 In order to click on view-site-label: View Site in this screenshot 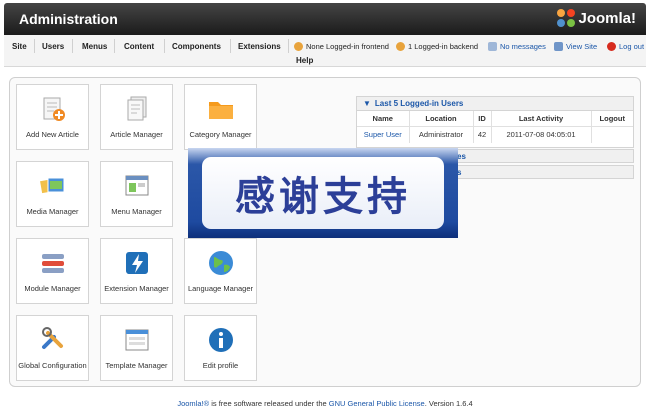, I will do `click(582, 46)`.